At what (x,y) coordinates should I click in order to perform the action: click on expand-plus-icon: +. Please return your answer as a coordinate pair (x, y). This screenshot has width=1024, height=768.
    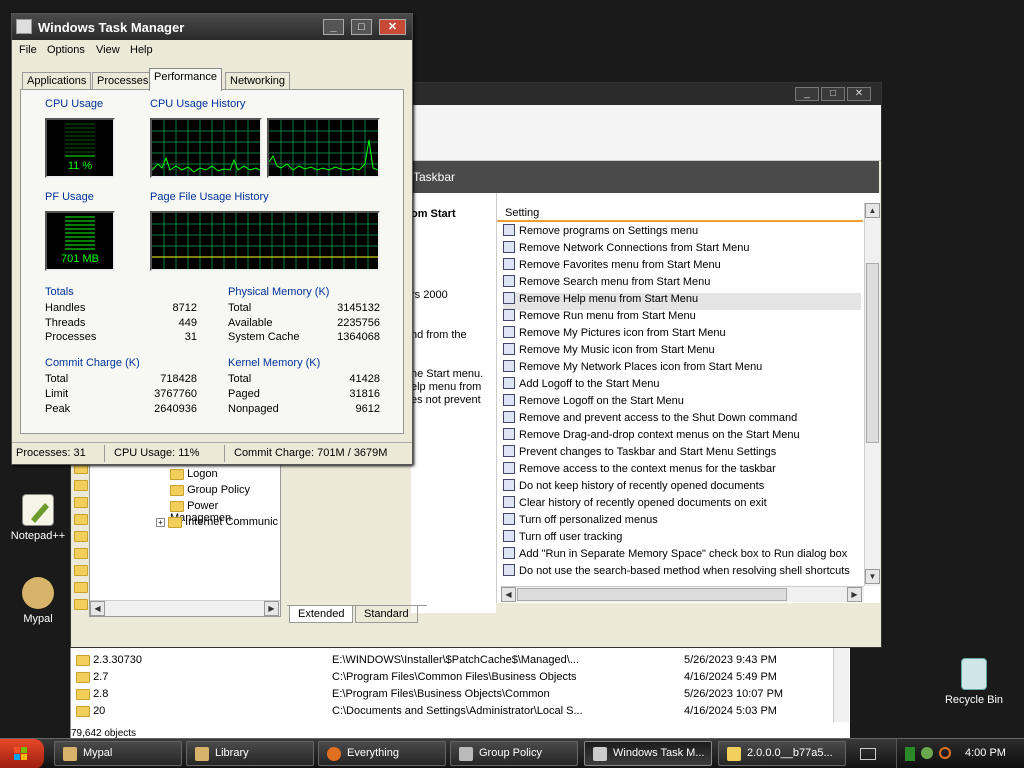
    Looking at the image, I should click on (160, 522).